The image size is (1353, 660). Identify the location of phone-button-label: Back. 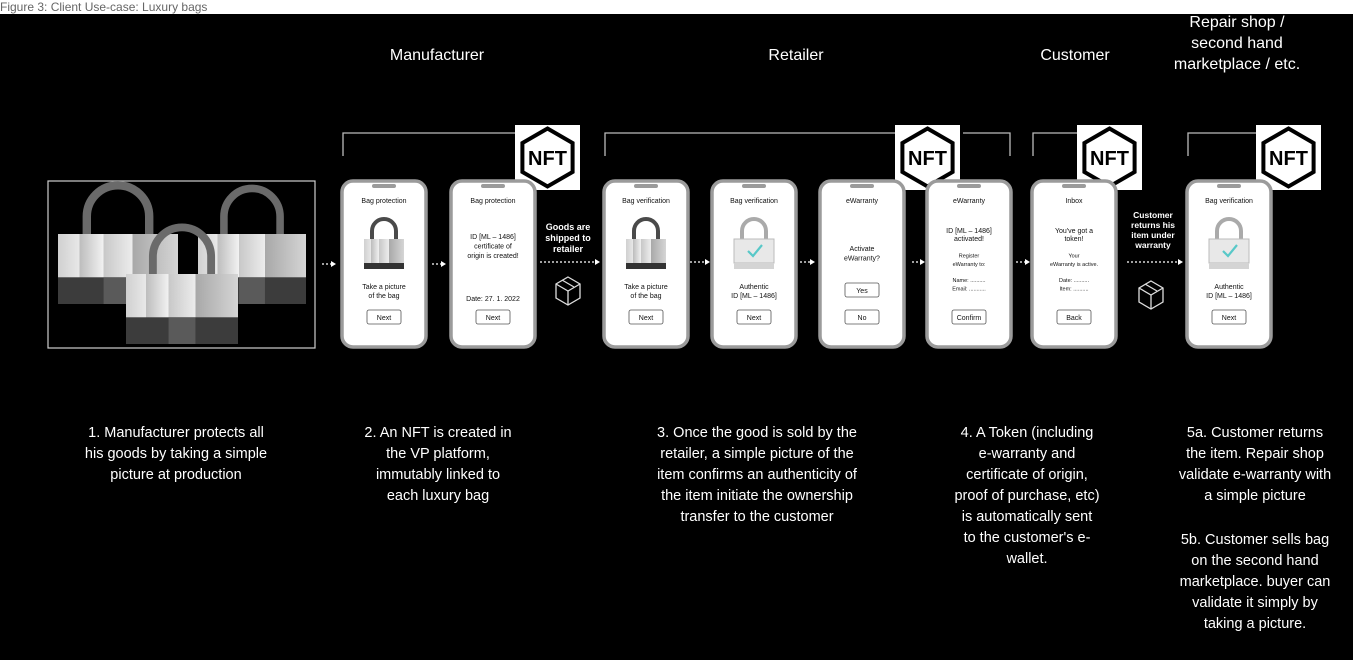
(1074, 318).